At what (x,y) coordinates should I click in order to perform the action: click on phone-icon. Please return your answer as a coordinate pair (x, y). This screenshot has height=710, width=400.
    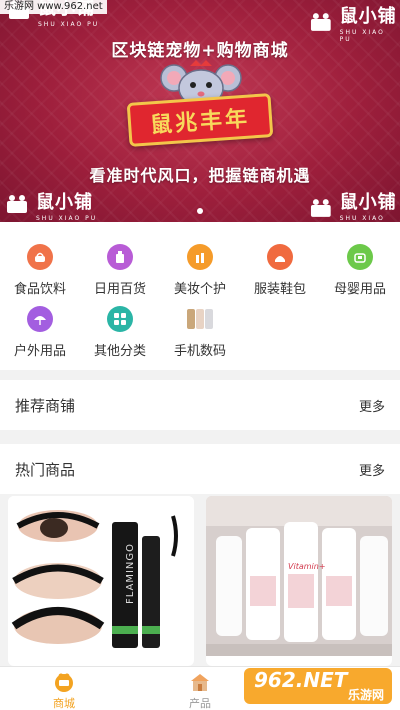
    Looking at the image, I should click on (200, 319).